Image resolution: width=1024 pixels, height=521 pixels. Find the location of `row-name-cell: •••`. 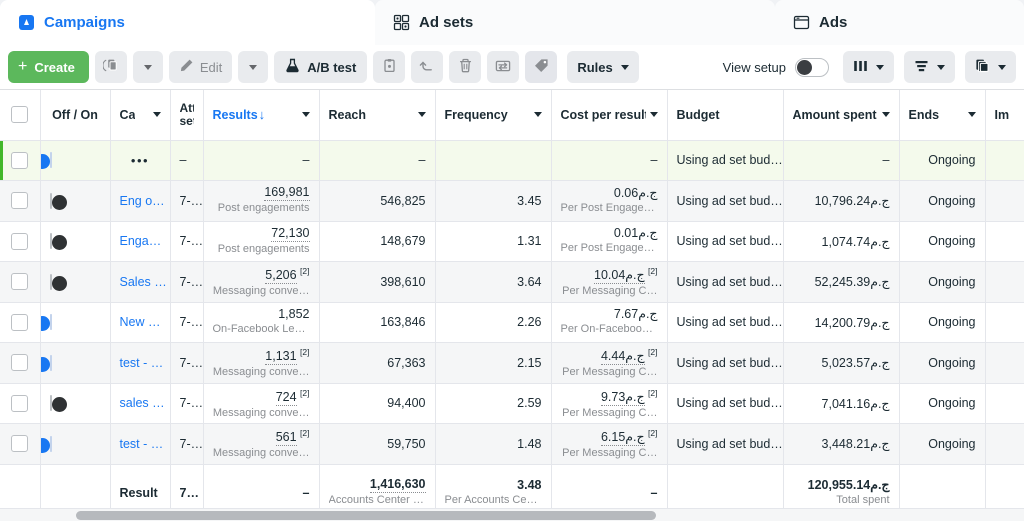

row-name-cell: ••• is located at coordinates (140, 160).